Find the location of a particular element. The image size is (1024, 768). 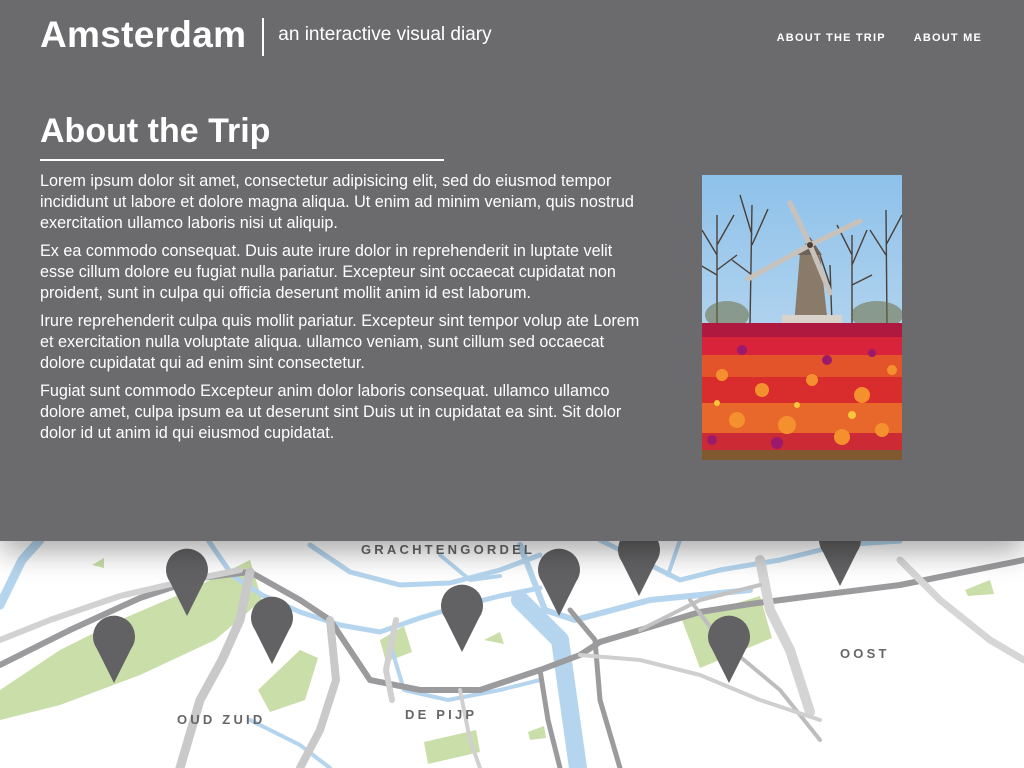

district-label-grachtengordel: GRACHTENGORDEL is located at coordinates (448, 549).